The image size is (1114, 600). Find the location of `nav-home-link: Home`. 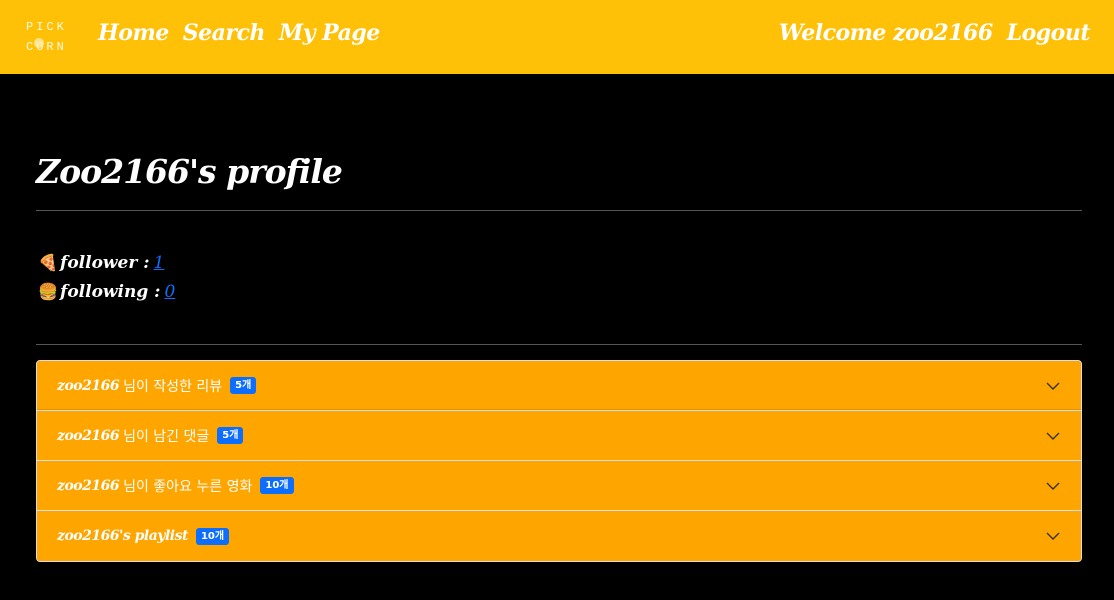

nav-home-link: Home is located at coordinates (133, 33).